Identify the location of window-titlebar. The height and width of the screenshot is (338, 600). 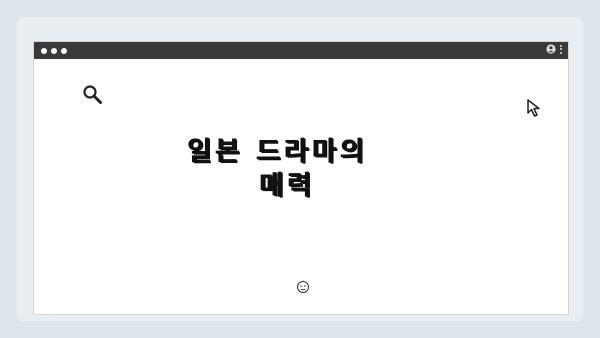
(301, 50).